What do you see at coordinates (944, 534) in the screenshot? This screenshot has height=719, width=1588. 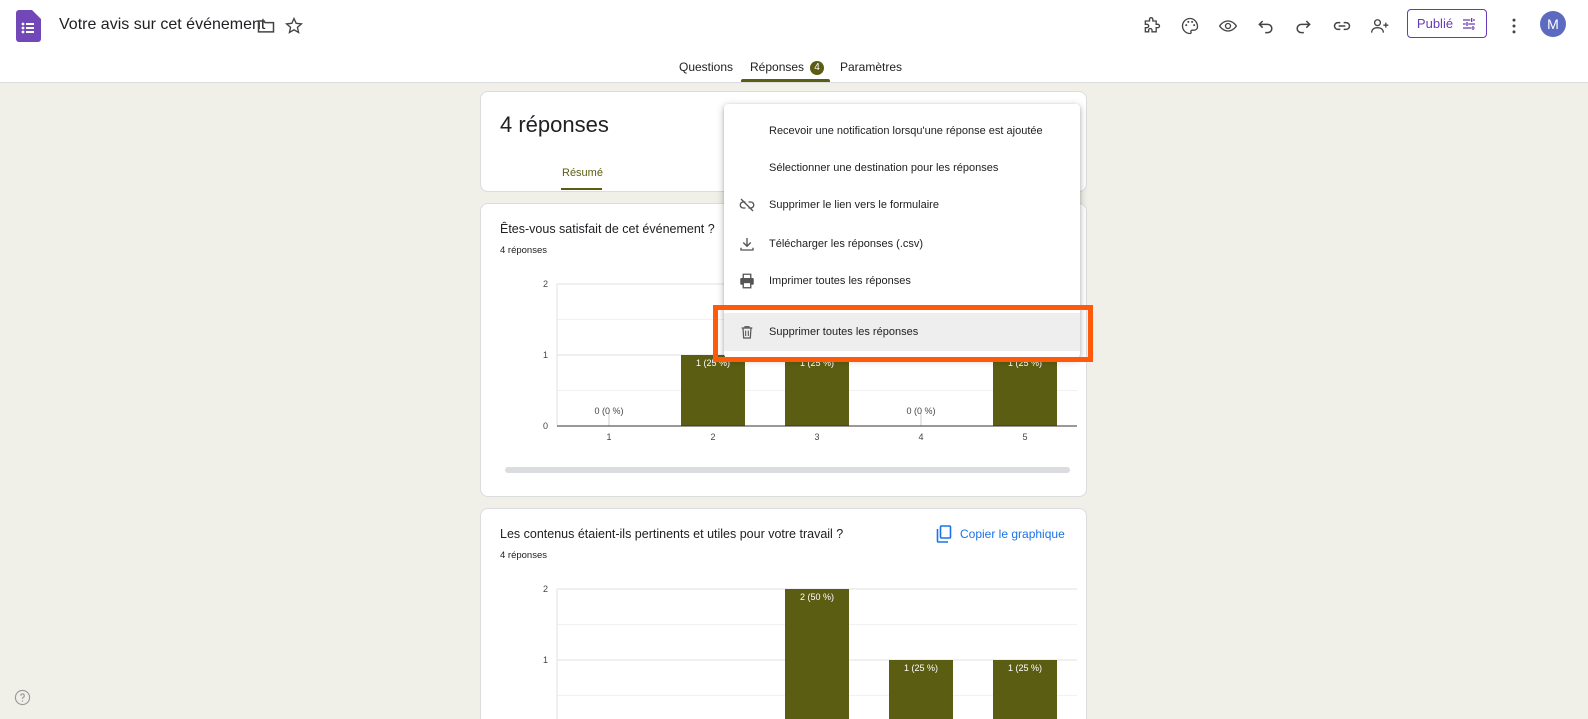 I see `copy-icon` at bounding box center [944, 534].